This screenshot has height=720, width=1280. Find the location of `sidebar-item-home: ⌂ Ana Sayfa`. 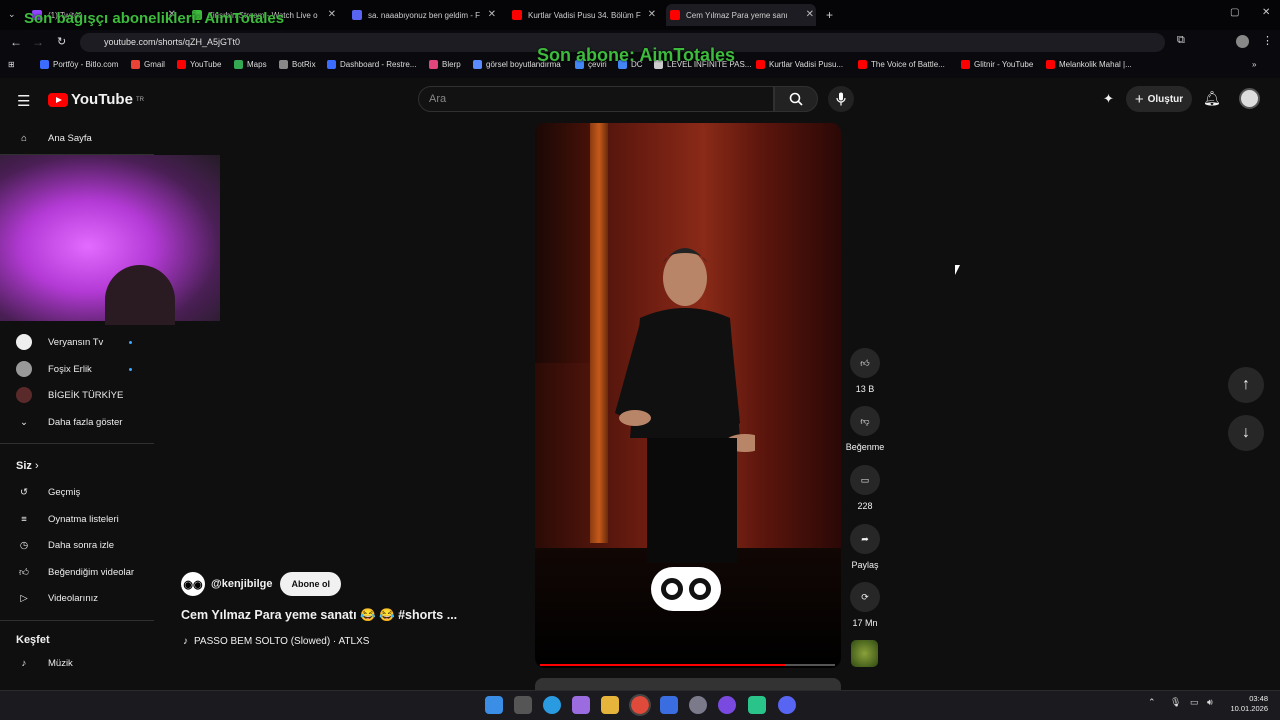

sidebar-item-home: ⌂ Ana Sayfa is located at coordinates (54, 138).